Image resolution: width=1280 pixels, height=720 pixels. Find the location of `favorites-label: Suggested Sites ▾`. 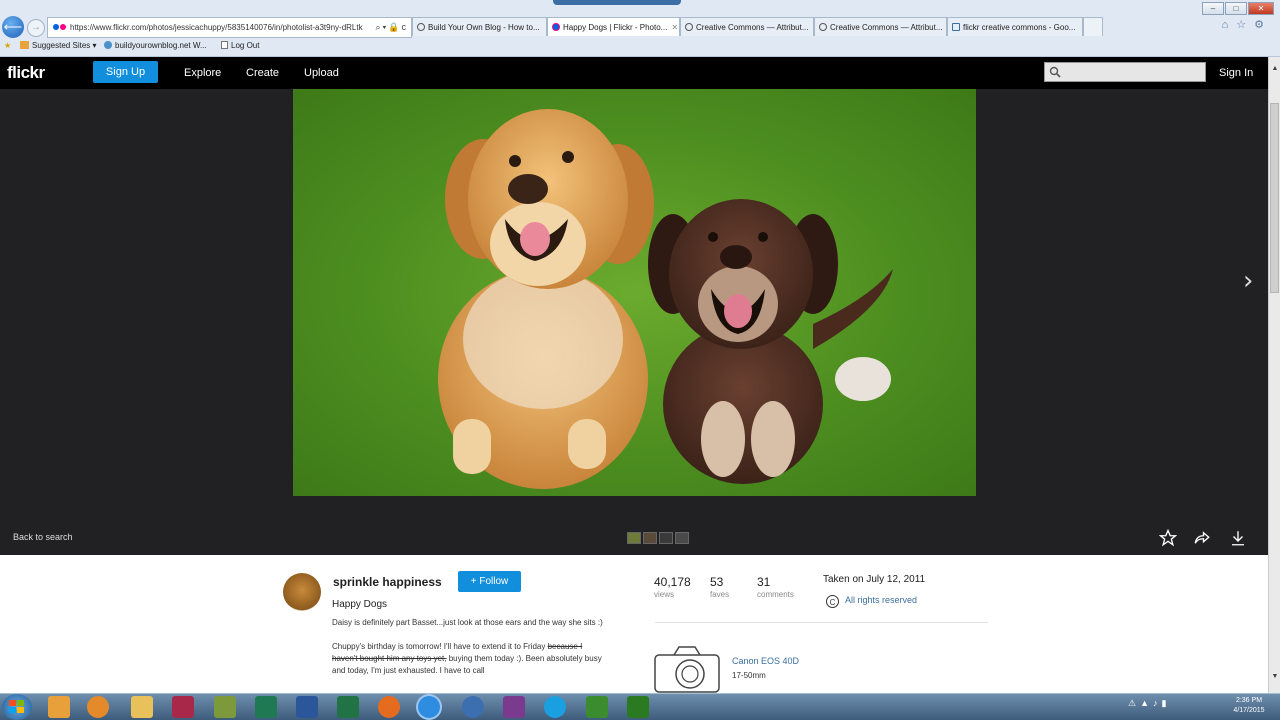

favorites-label: Suggested Sites ▾ is located at coordinates (64, 45).